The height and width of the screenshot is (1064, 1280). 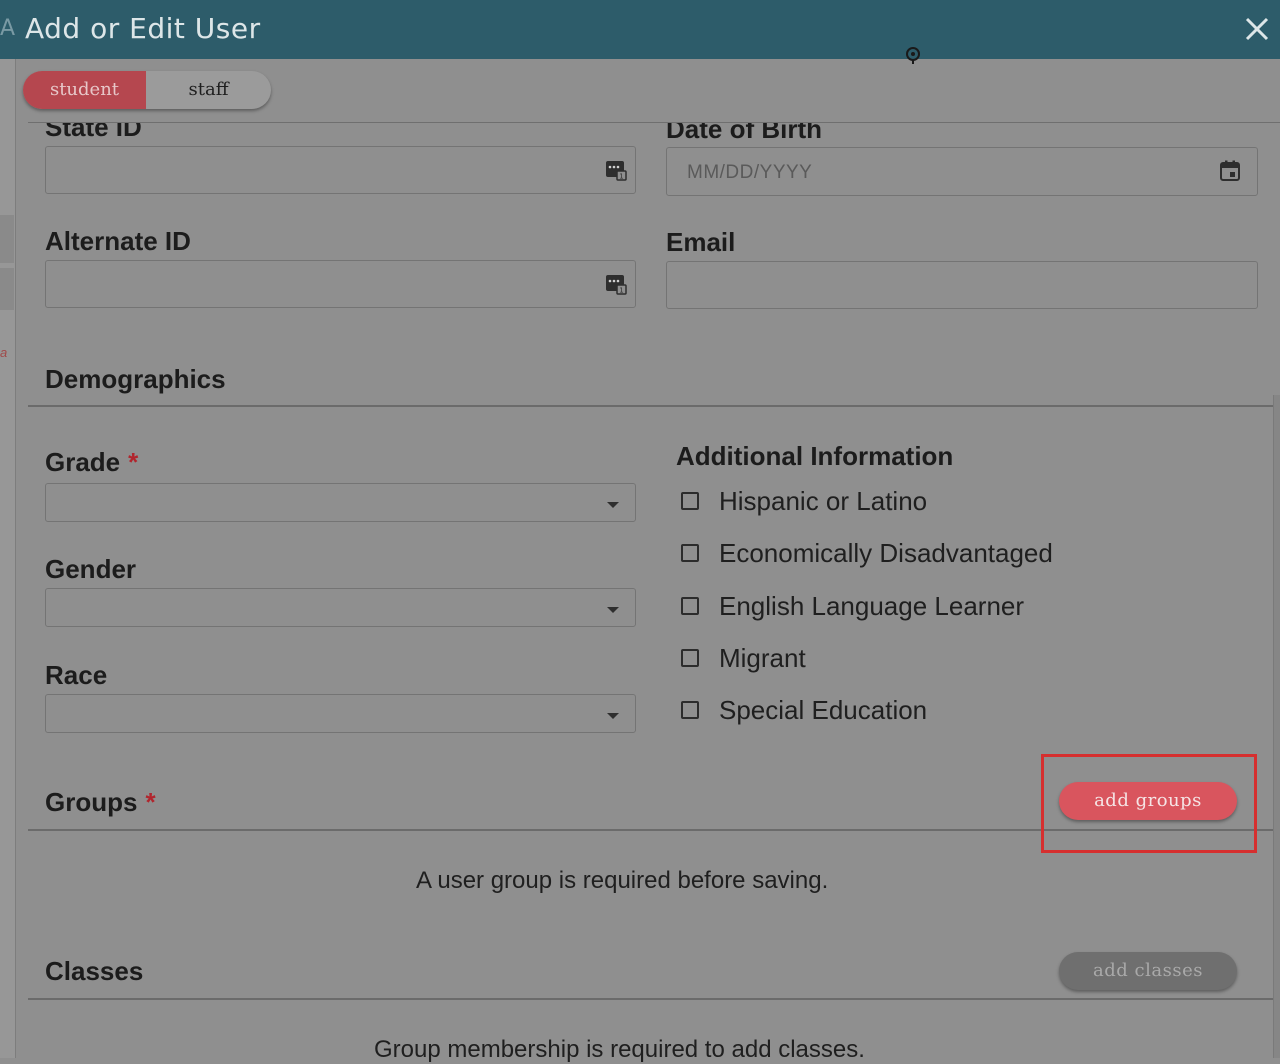 I want to click on additional-info-heading: Additional Information, so click(x=815, y=456).